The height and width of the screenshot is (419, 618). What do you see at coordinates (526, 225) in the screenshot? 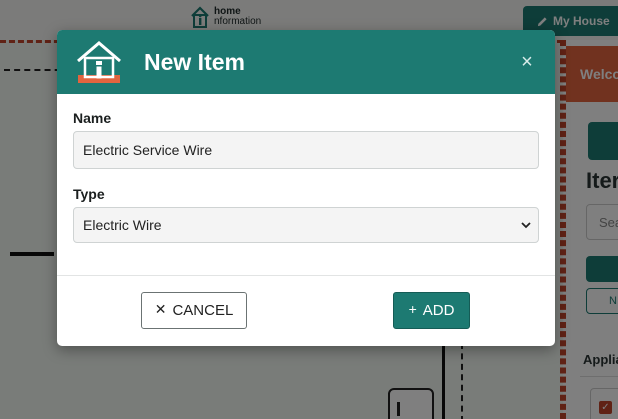
I see `chevron-down-icon` at bounding box center [526, 225].